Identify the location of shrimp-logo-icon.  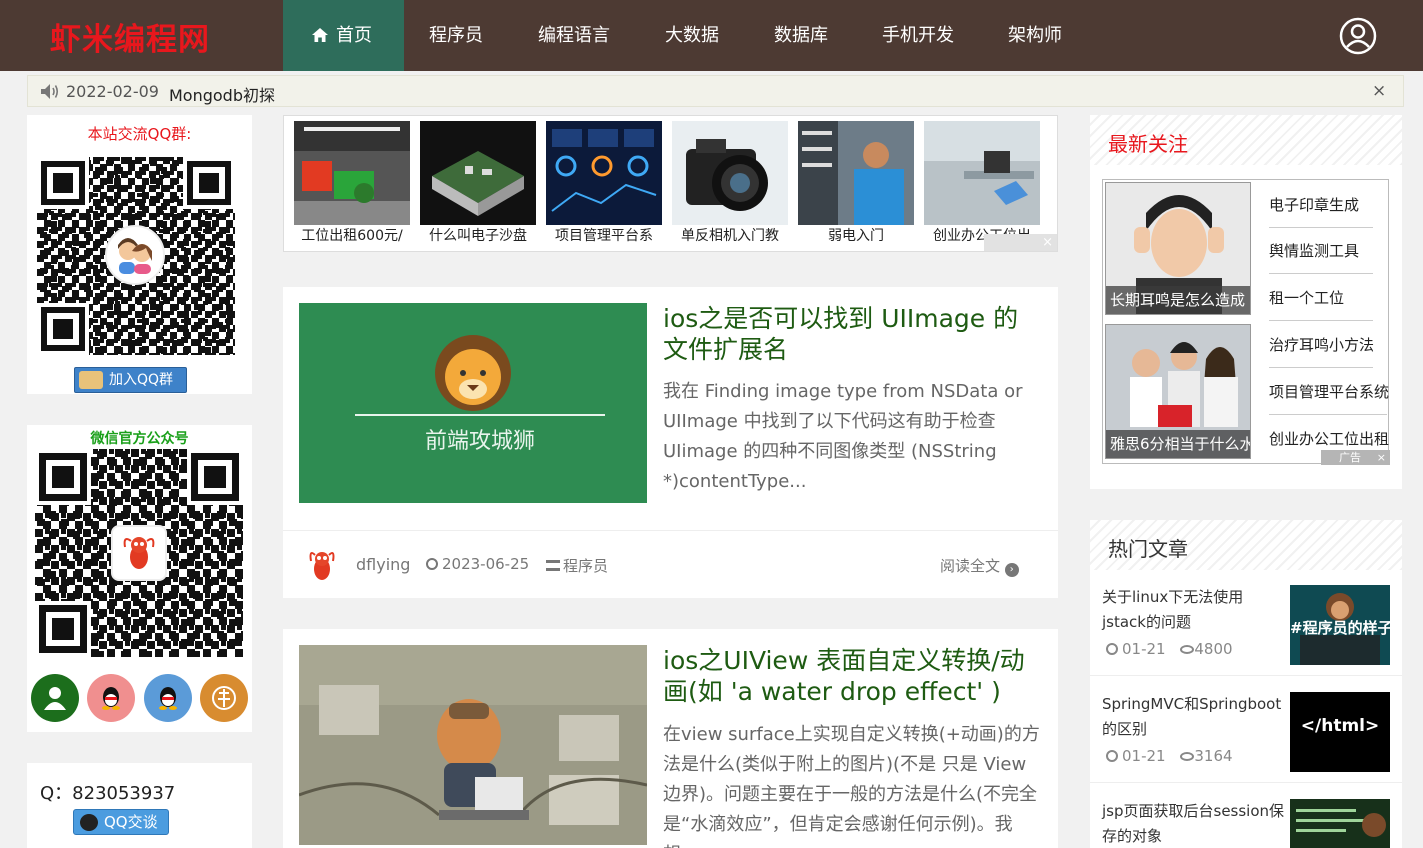
(139, 553).